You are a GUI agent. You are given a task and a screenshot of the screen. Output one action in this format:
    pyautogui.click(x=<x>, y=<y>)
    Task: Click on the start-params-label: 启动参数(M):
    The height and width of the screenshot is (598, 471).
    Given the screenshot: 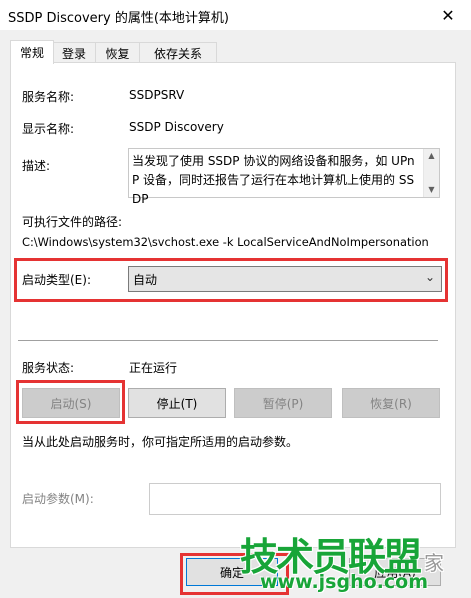 What is the action you would take?
    pyautogui.click(x=58, y=499)
    